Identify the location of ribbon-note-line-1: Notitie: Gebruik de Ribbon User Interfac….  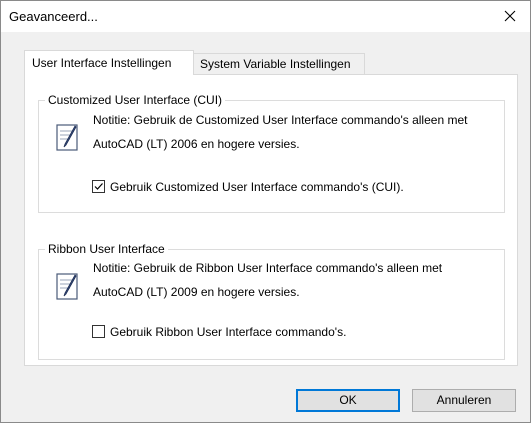
(268, 268).